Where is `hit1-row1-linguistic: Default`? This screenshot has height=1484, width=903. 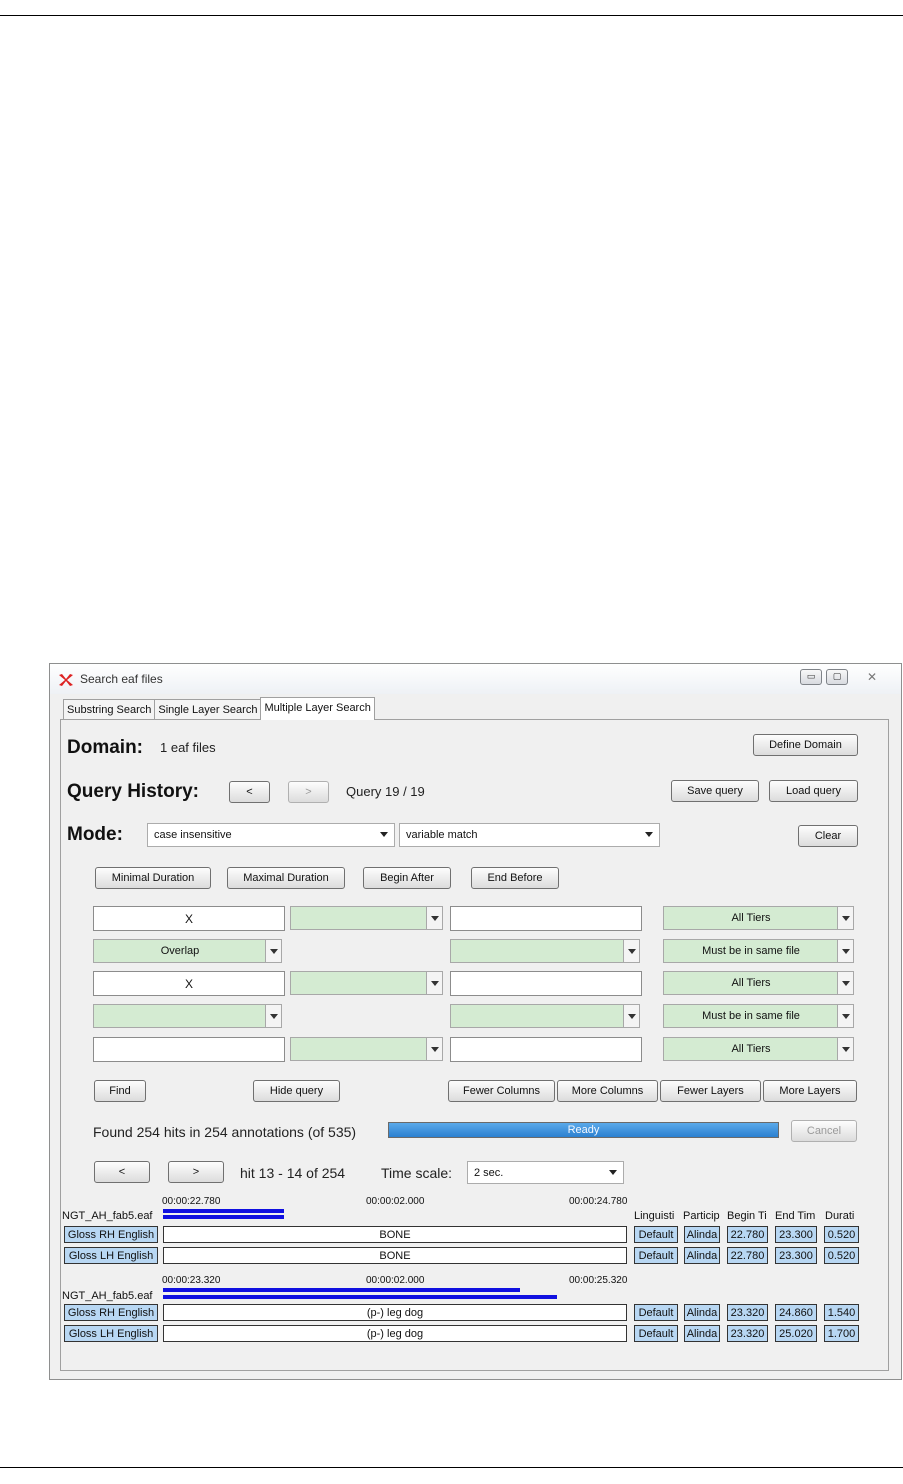 hit1-row1-linguistic: Default is located at coordinates (656, 1234).